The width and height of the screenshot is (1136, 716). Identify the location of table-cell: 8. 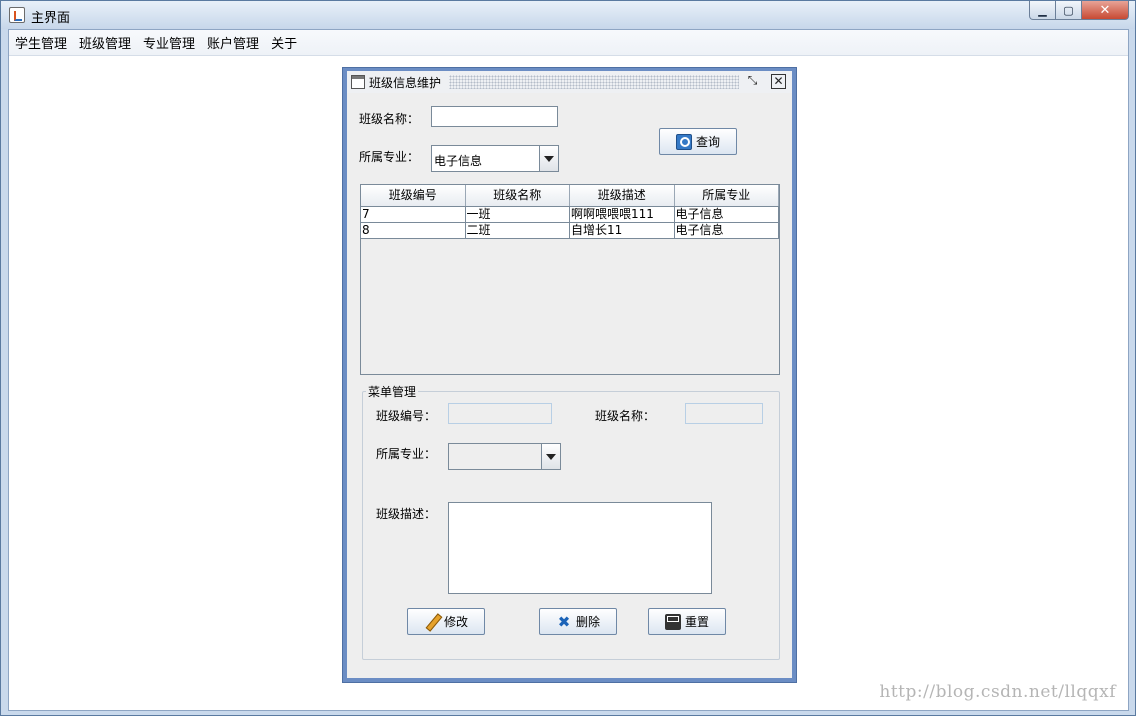
(413, 230).